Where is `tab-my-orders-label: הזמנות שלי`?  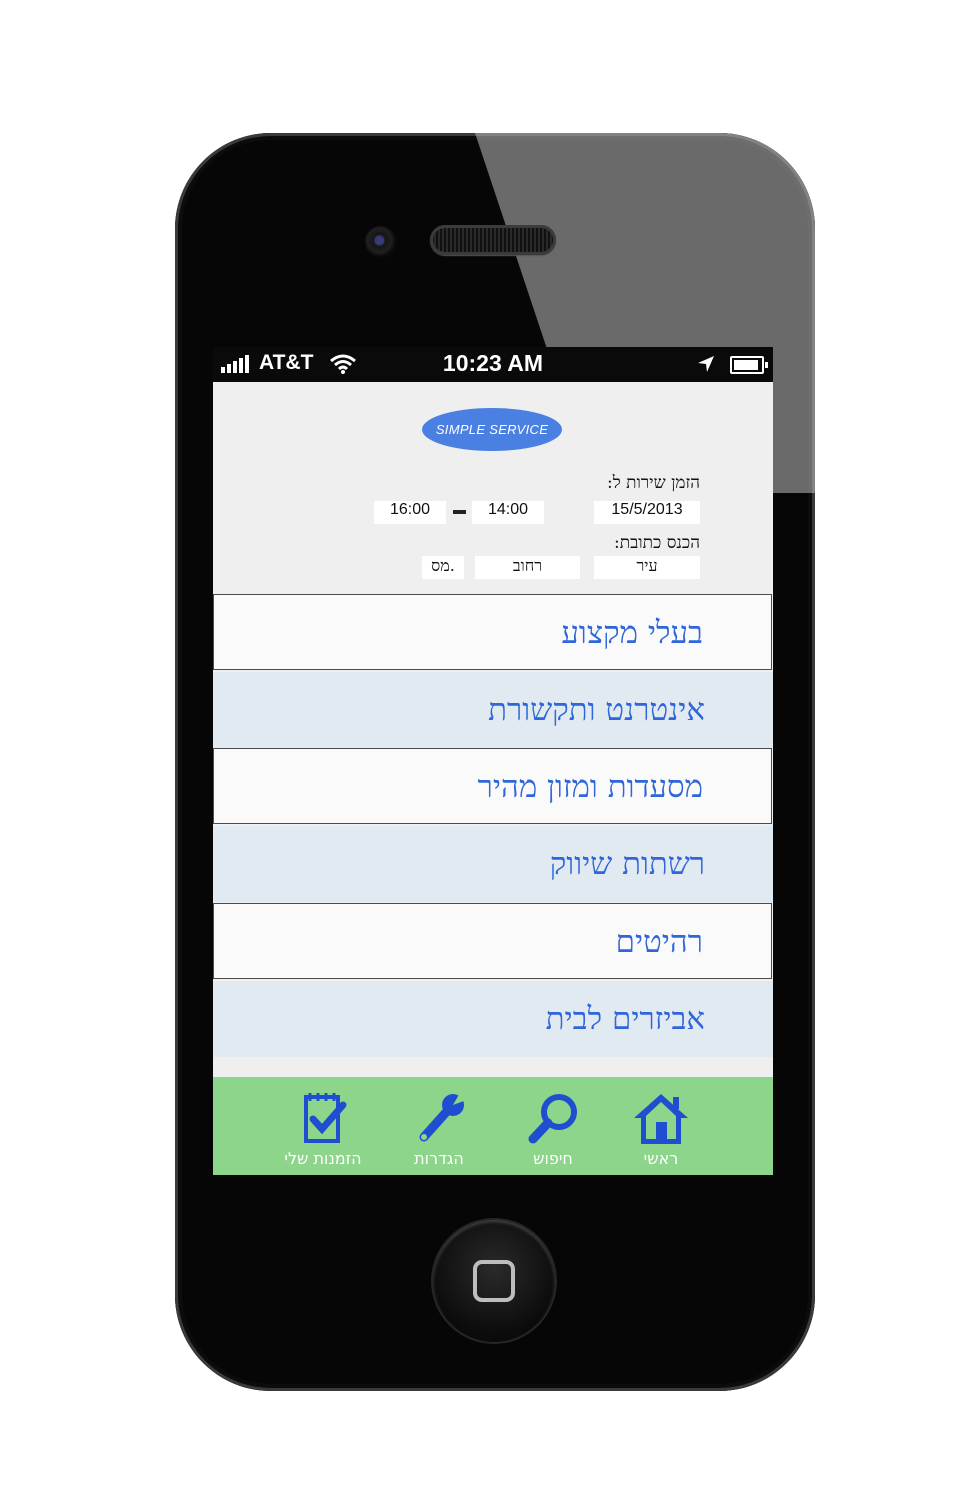
tab-my-orders-label: הזמנות שלי is located at coordinates (323, 1158).